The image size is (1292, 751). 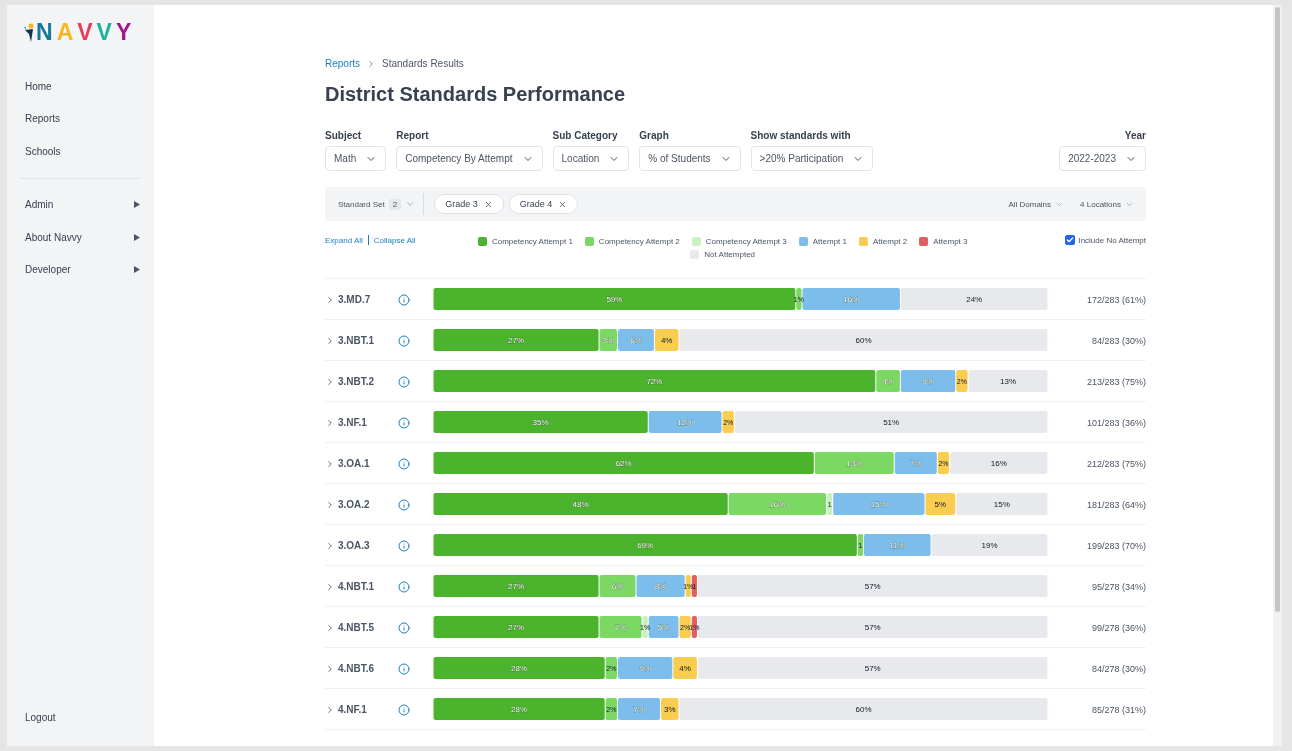 I want to click on filter-label: Report, so click(x=413, y=135).